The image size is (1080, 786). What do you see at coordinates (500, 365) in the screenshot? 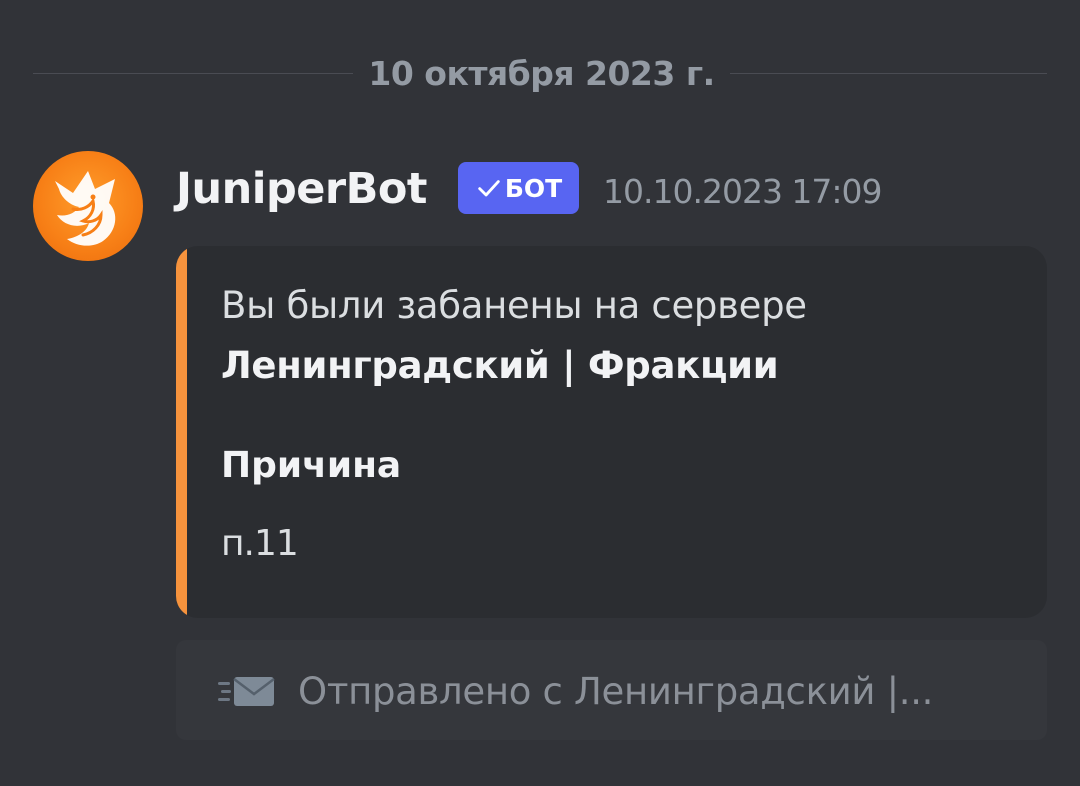
I see `embed-server-name: Ленинградский | Фракции` at bounding box center [500, 365].